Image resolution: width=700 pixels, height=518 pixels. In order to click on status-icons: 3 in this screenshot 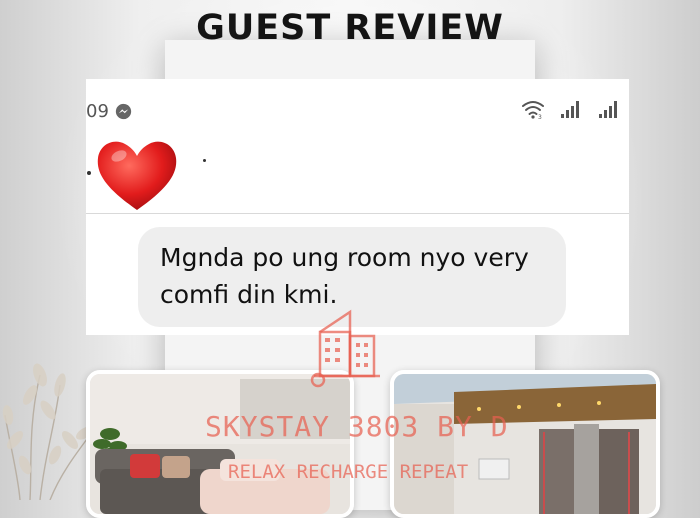, I will do `click(571, 109)`.